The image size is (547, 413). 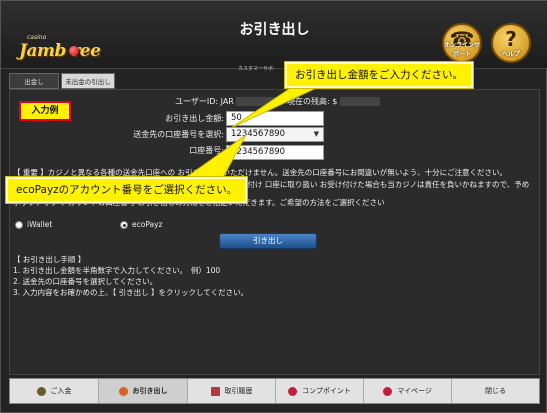 I want to click on nav-history-label: 取引履歴, so click(x=238, y=391).